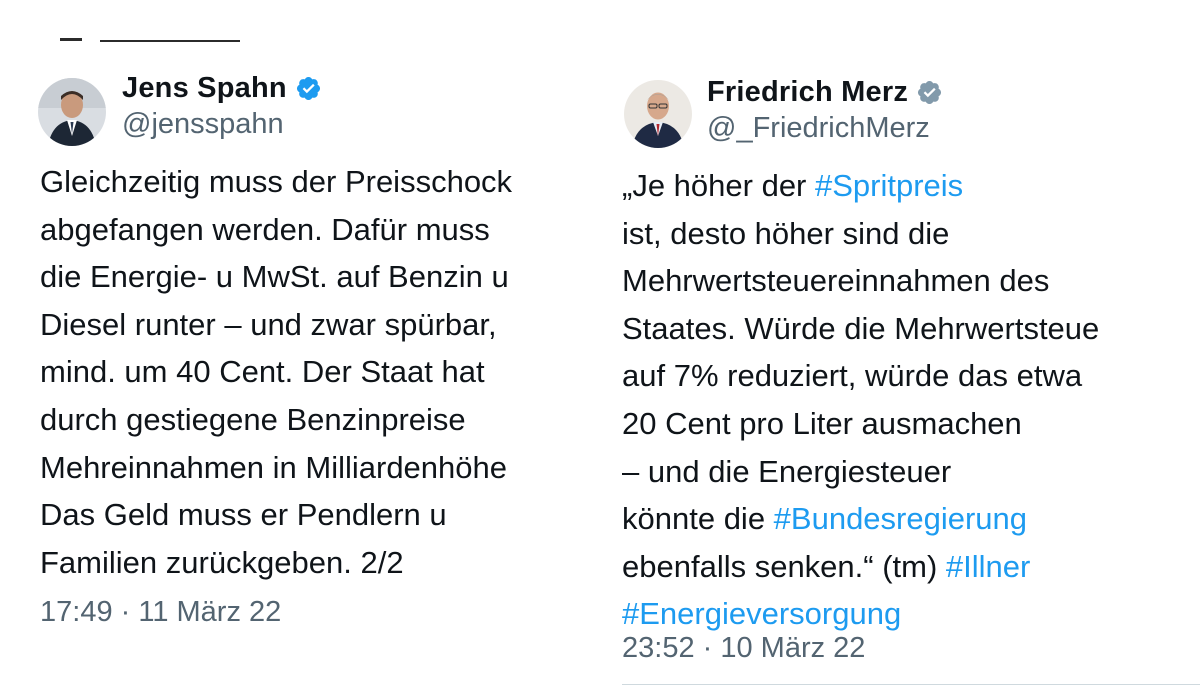 The height and width of the screenshot is (689, 1200). What do you see at coordinates (889, 185) in the screenshot?
I see `hashtag-link: #Spritpreis` at bounding box center [889, 185].